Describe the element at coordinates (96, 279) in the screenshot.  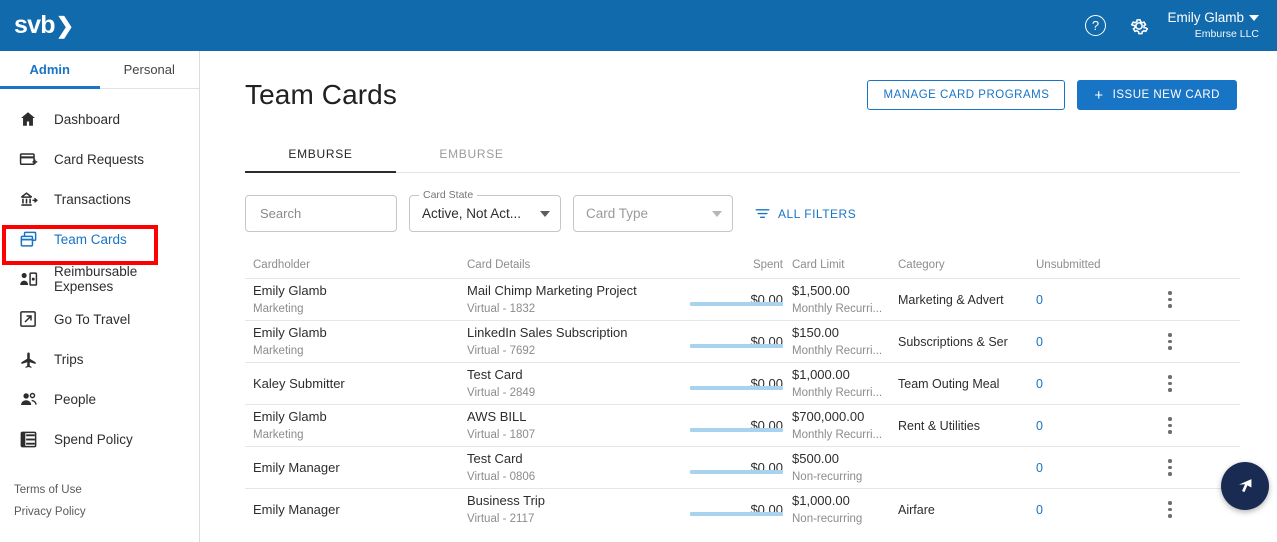
I see `sidebar-item-reimbursable-expenses-label: Reimbursable Expenses` at that location.